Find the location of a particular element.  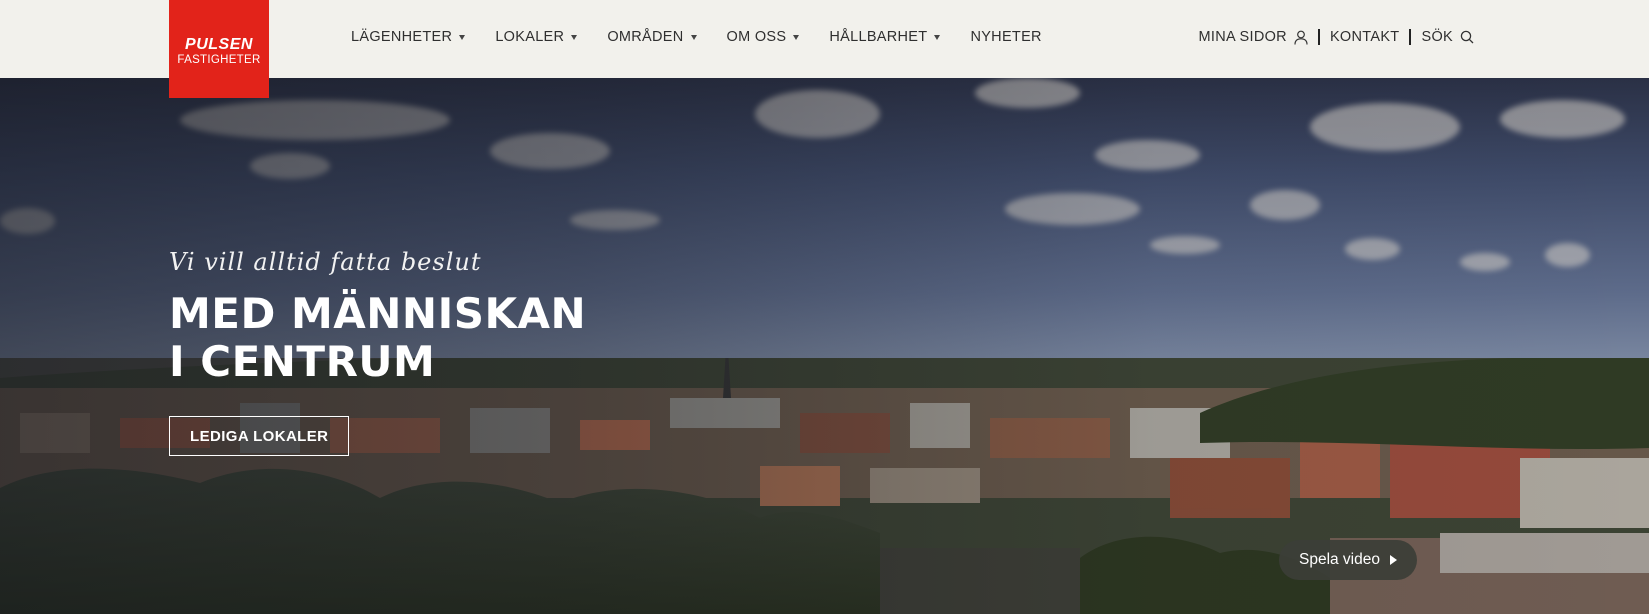

nav-item-label: OM OSS is located at coordinates (756, 37).